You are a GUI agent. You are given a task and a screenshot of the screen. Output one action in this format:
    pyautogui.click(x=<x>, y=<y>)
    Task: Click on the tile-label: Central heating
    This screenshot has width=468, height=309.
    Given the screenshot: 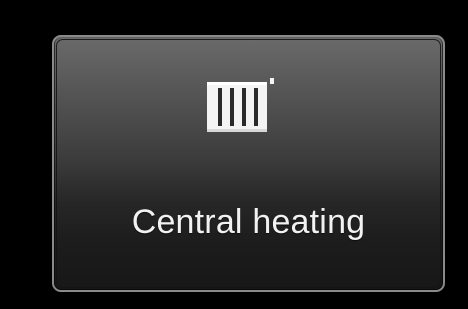 What is the action you would take?
    pyautogui.click(x=248, y=222)
    